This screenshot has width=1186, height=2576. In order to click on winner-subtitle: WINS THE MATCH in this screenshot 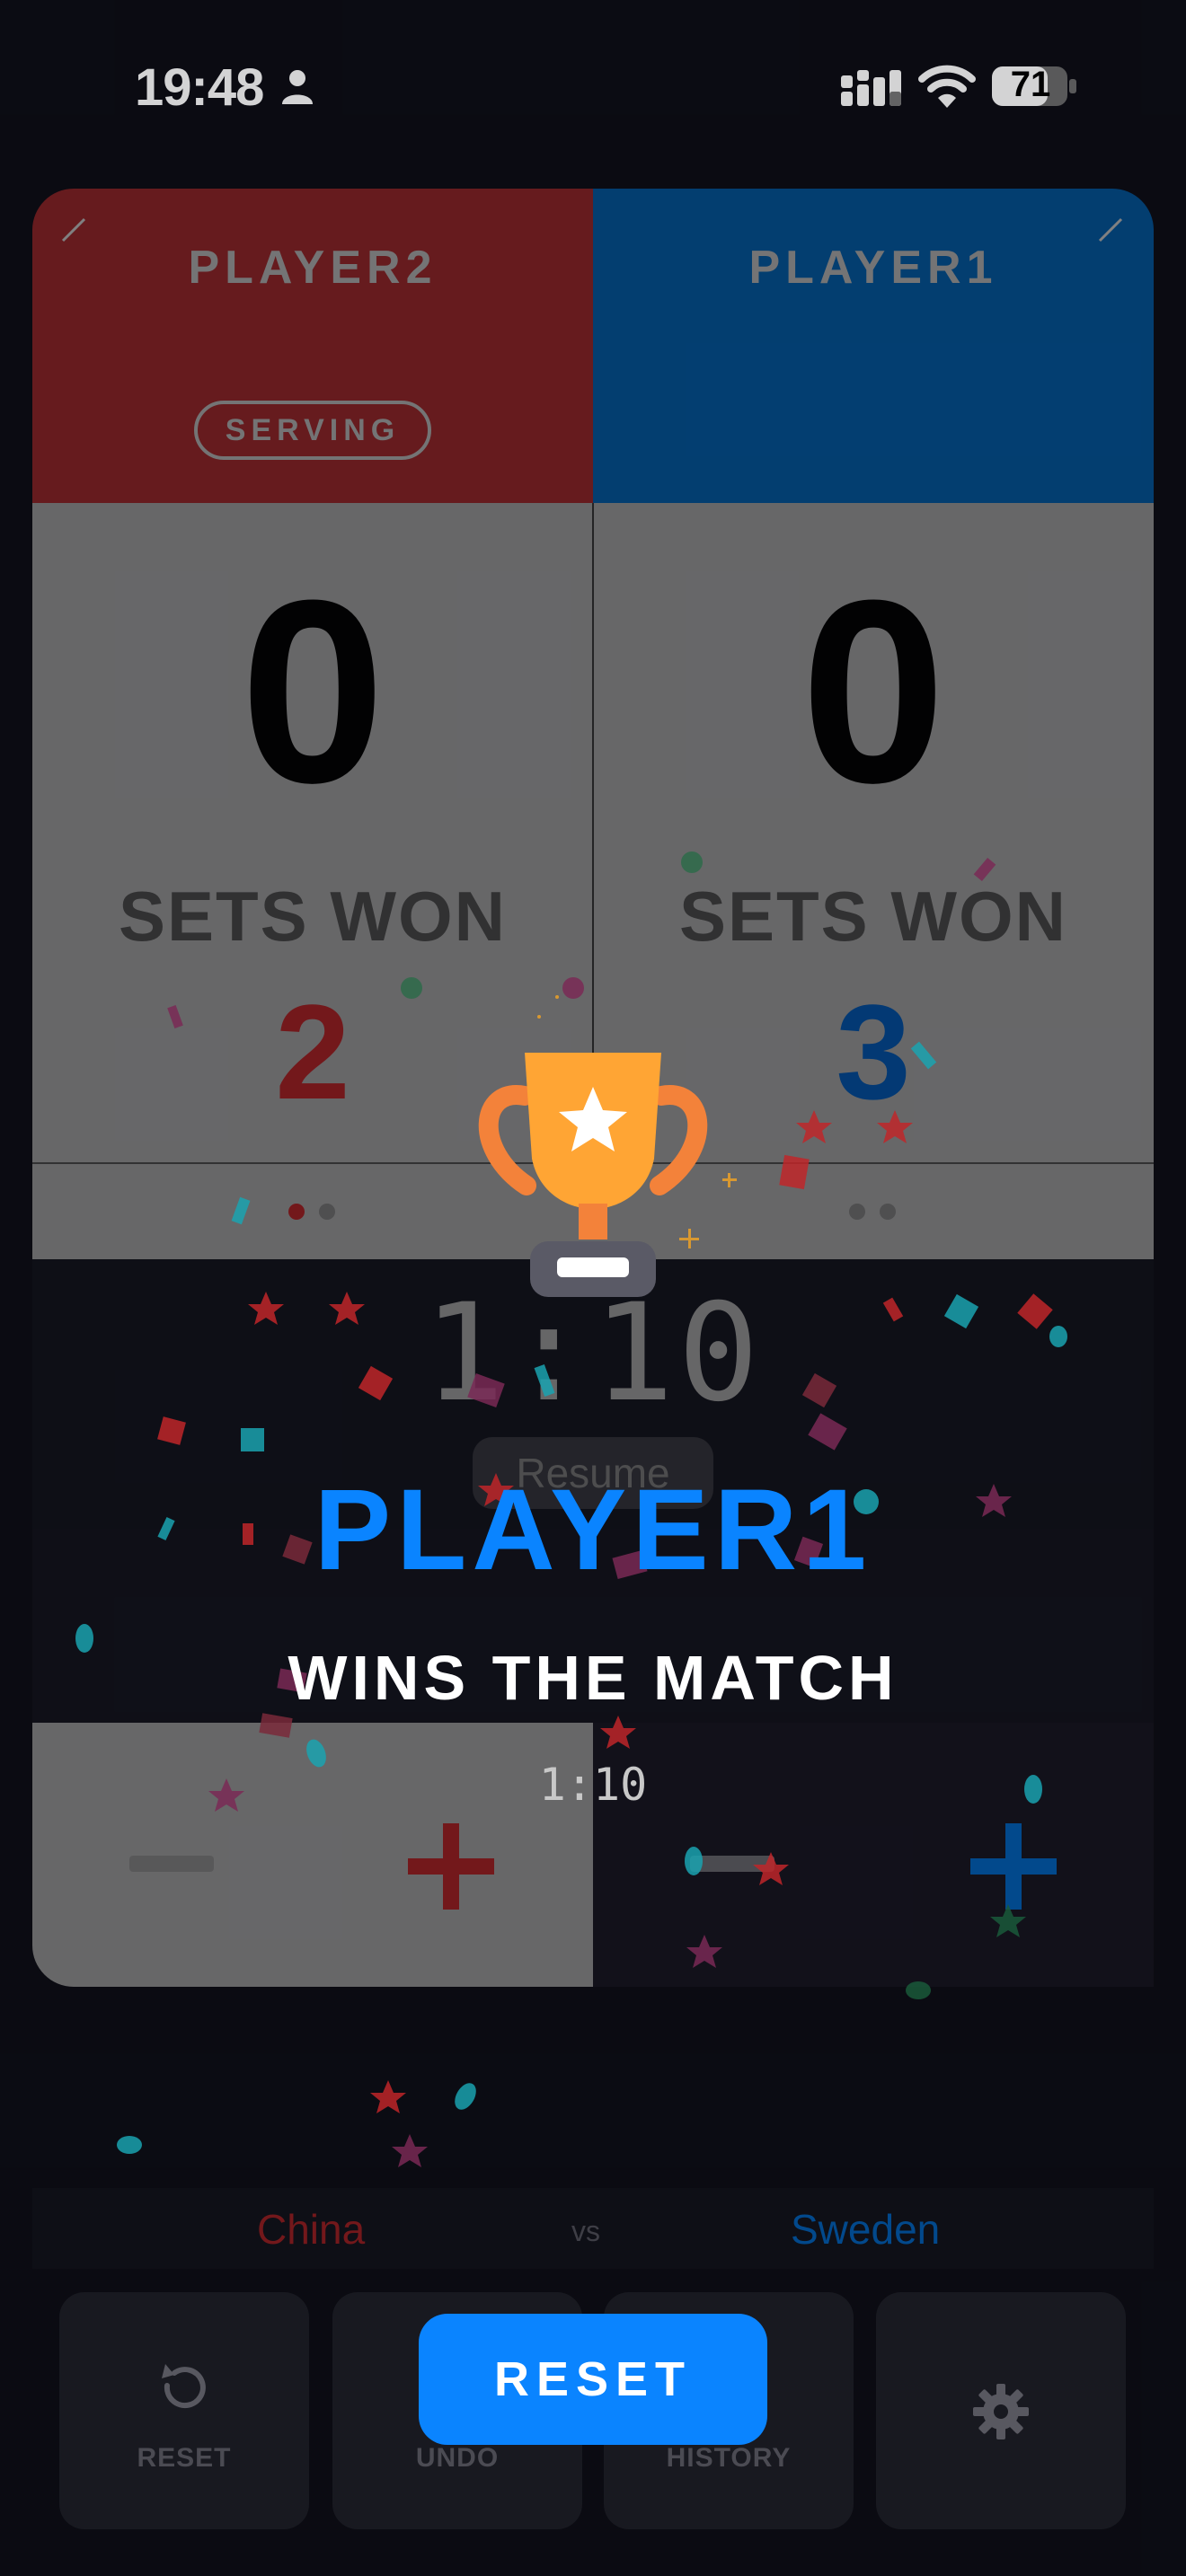, I will do `click(593, 1678)`.